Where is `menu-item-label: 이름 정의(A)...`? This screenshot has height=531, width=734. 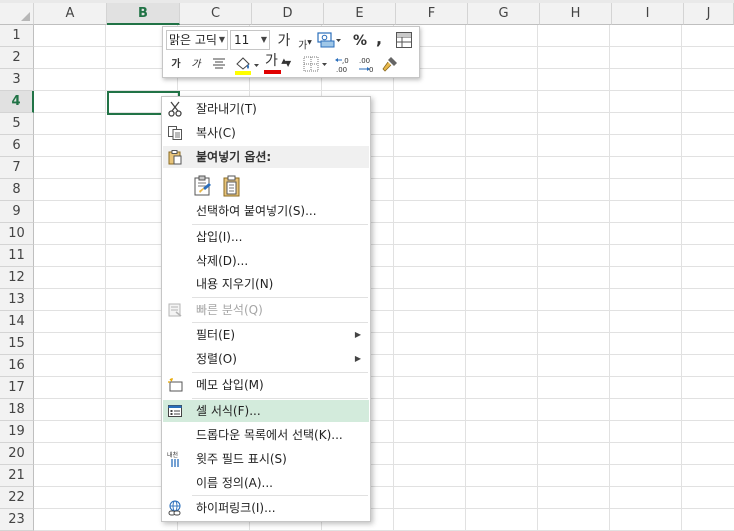
menu-item-label: 이름 정의(A)... is located at coordinates (234, 483).